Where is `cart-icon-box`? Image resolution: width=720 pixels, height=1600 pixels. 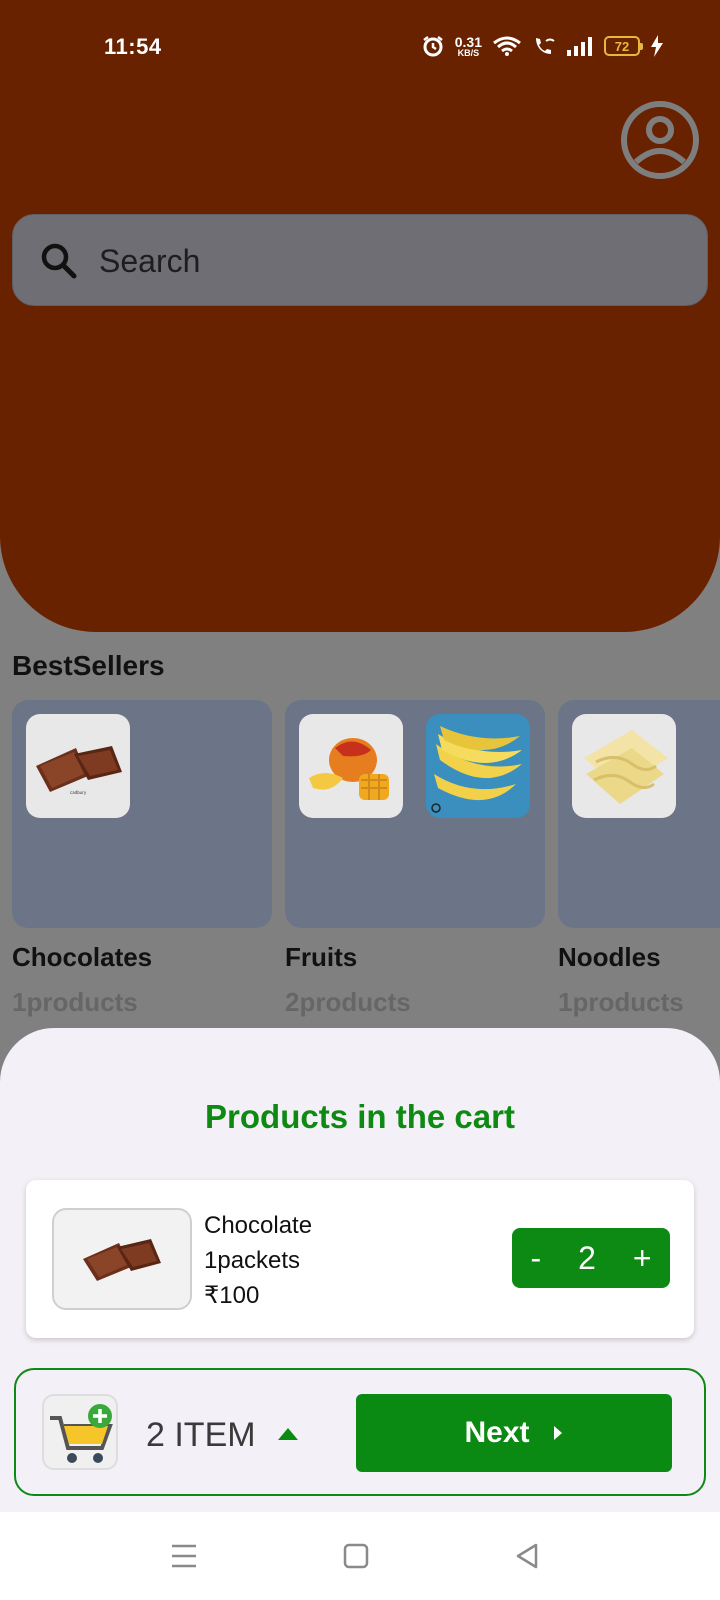
cart-icon-box is located at coordinates (80, 1432).